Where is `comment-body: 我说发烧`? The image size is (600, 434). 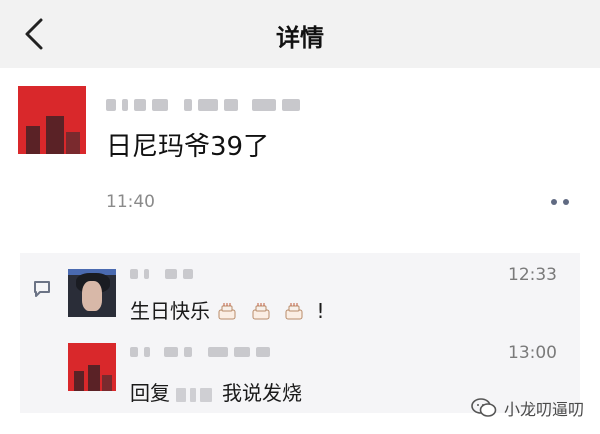
comment-body: 我说发烧 is located at coordinates (262, 393).